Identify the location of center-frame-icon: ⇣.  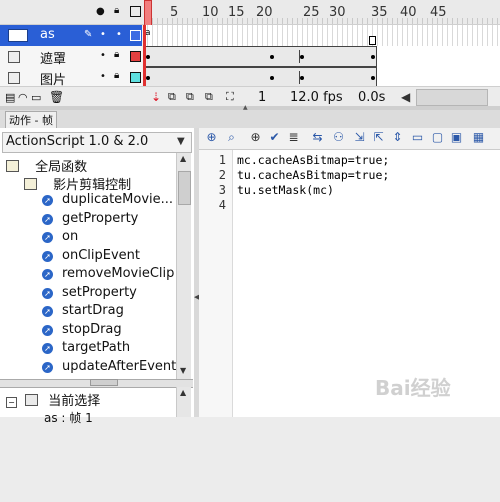
(156, 97).